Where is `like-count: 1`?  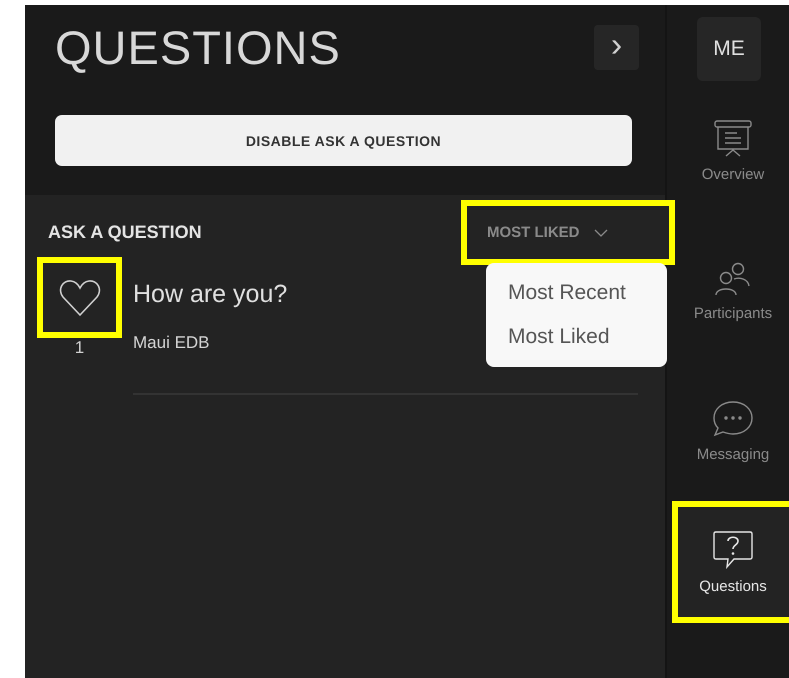 like-count: 1 is located at coordinates (79, 348).